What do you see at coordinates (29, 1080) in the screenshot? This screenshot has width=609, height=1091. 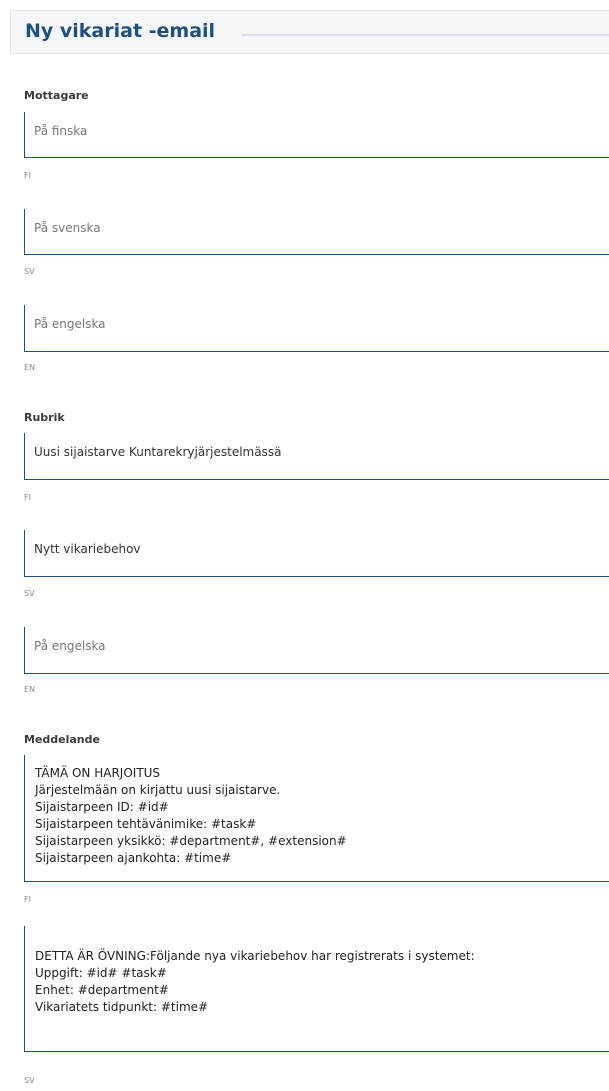 I see `message-sv-lang-label: SV` at bounding box center [29, 1080].